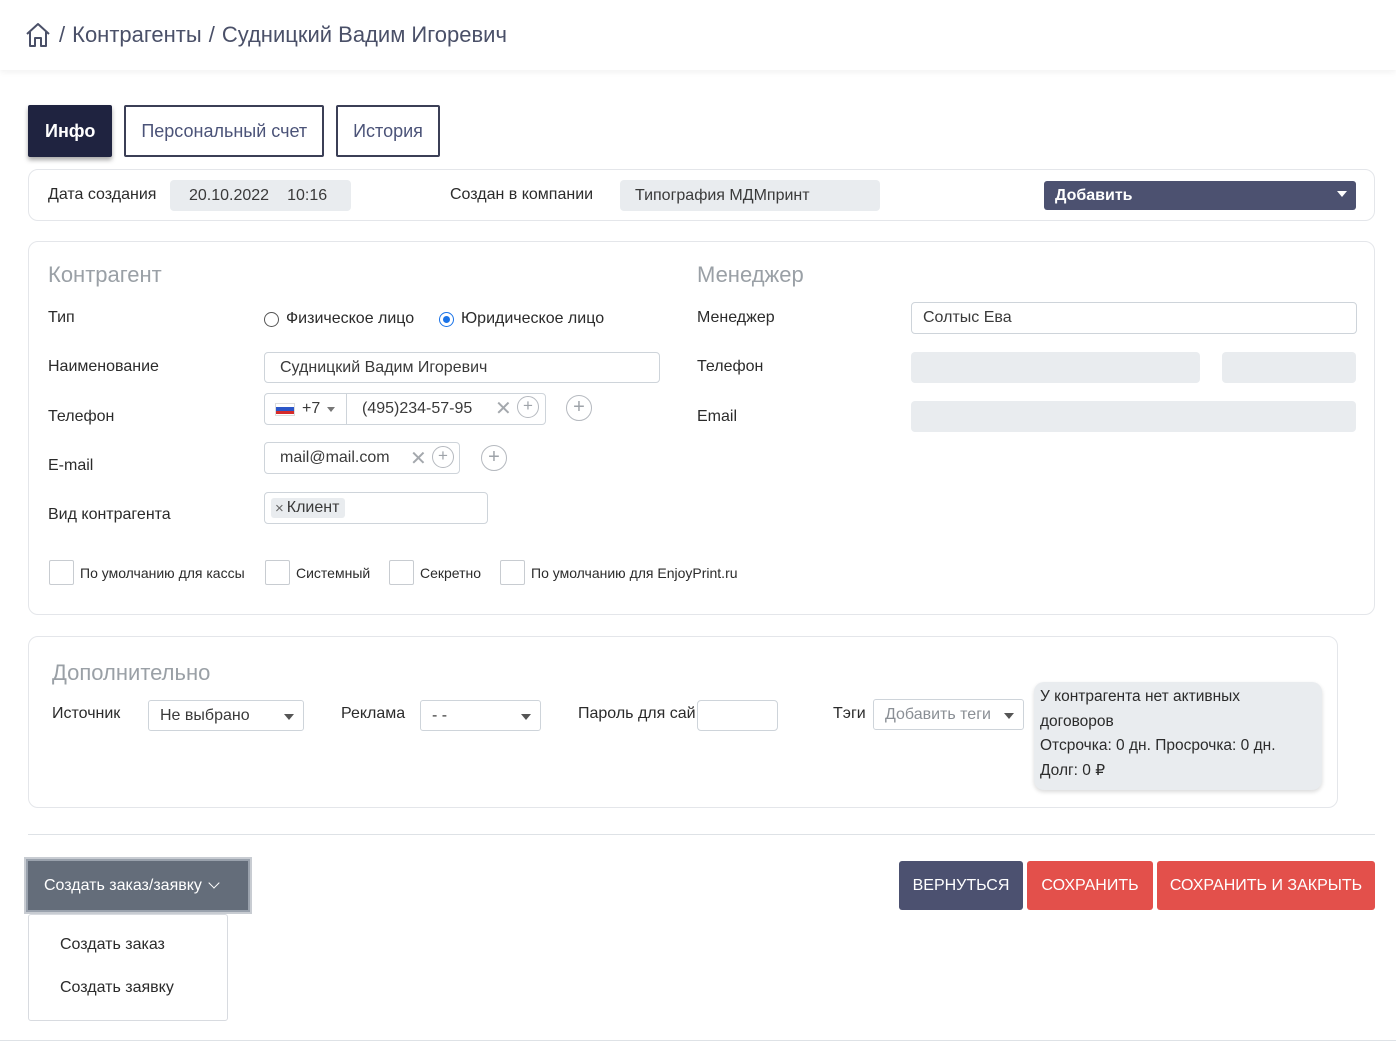 The height and width of the screenshot is (1042, 1396). I want to click on checkbox-system-label: Системный, so click(333, 572).